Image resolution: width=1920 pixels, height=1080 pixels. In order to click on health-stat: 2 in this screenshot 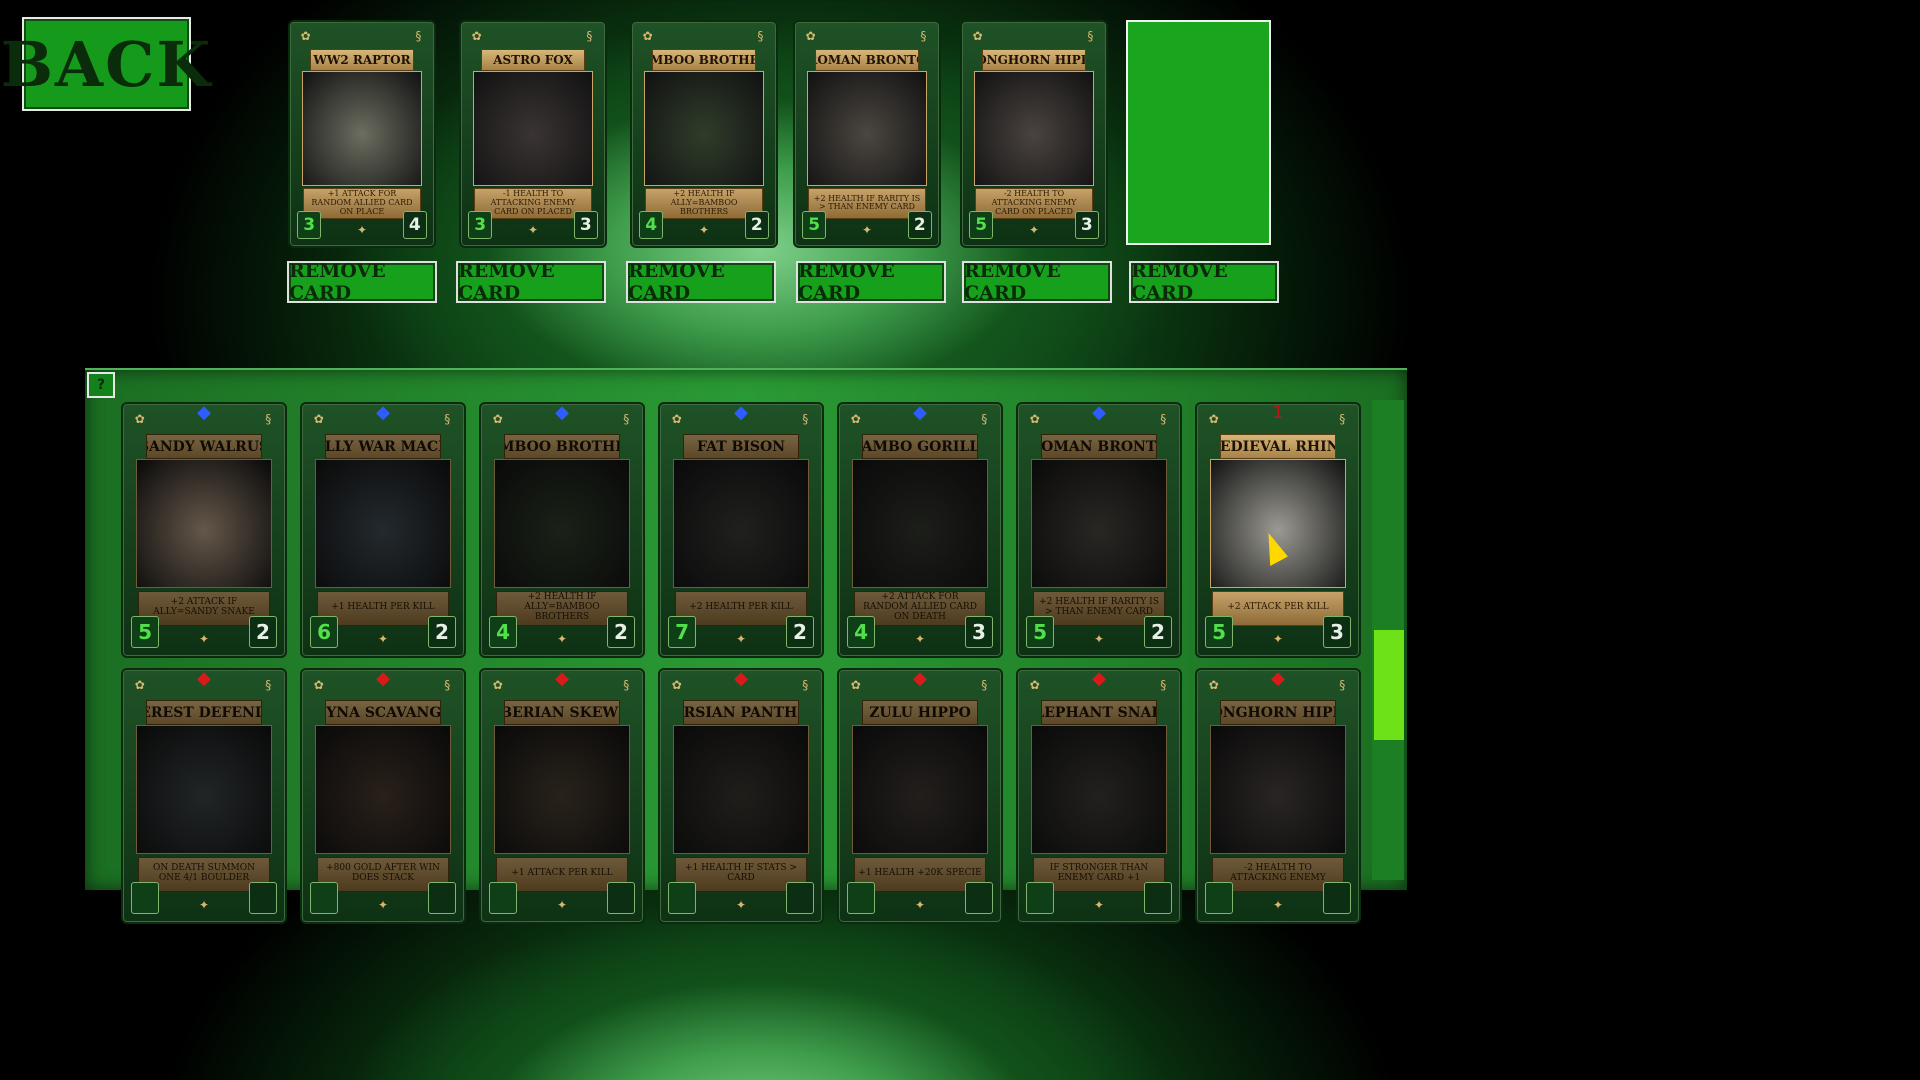, I will do `click(620, 632)`.